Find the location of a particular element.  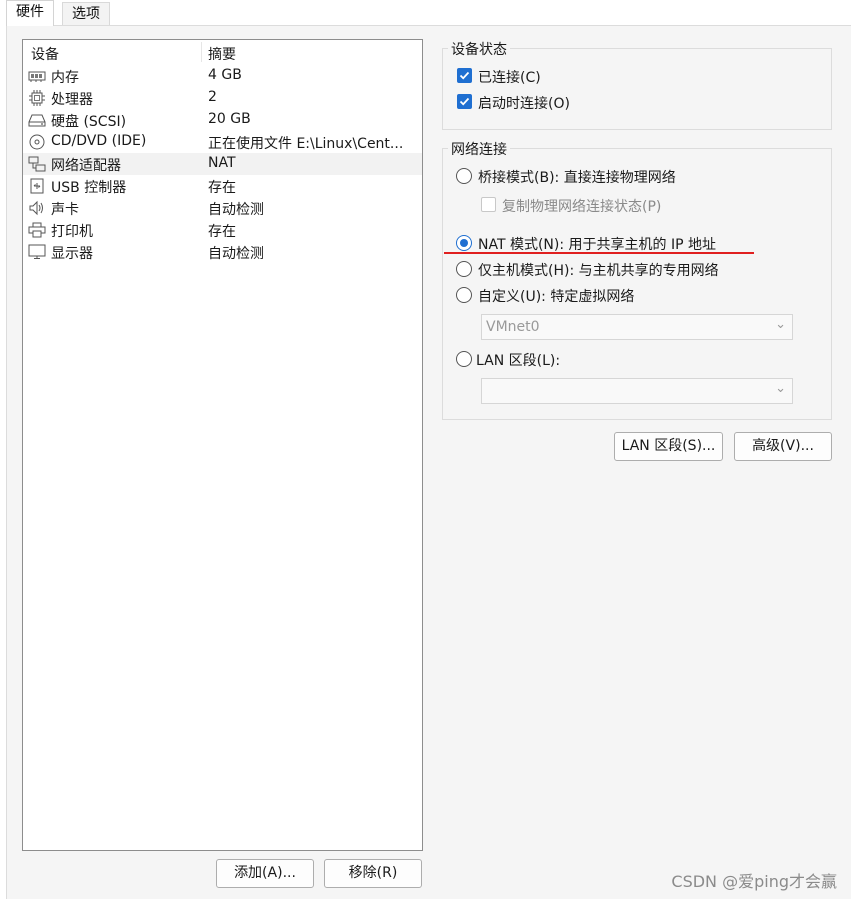

replicate-state-checkbox is located at coordinates (488, 204).